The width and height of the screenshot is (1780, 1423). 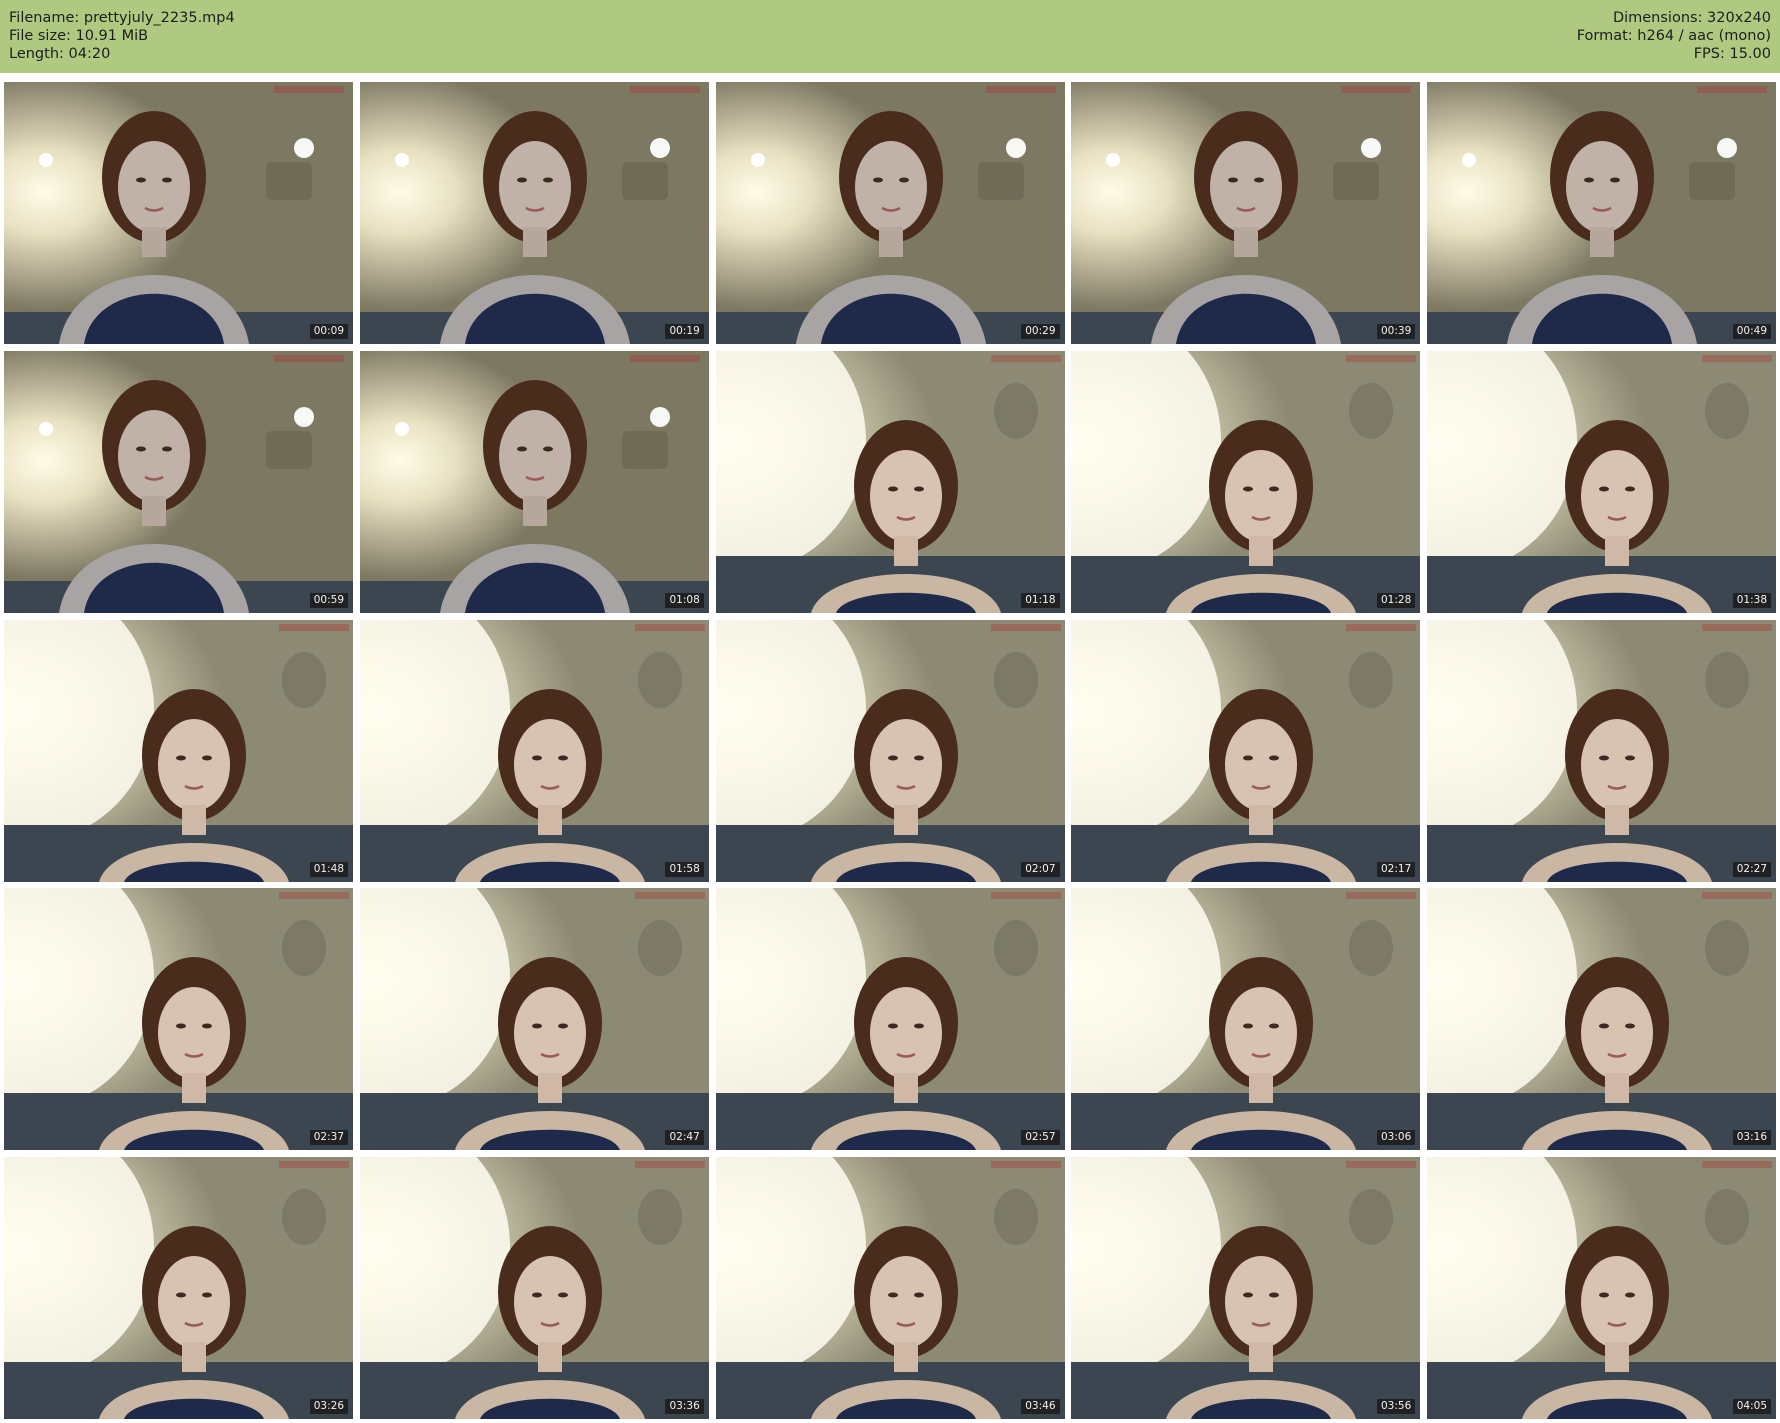 I want to click on length-text: Length: 04:20, so click(x=60, y=54).